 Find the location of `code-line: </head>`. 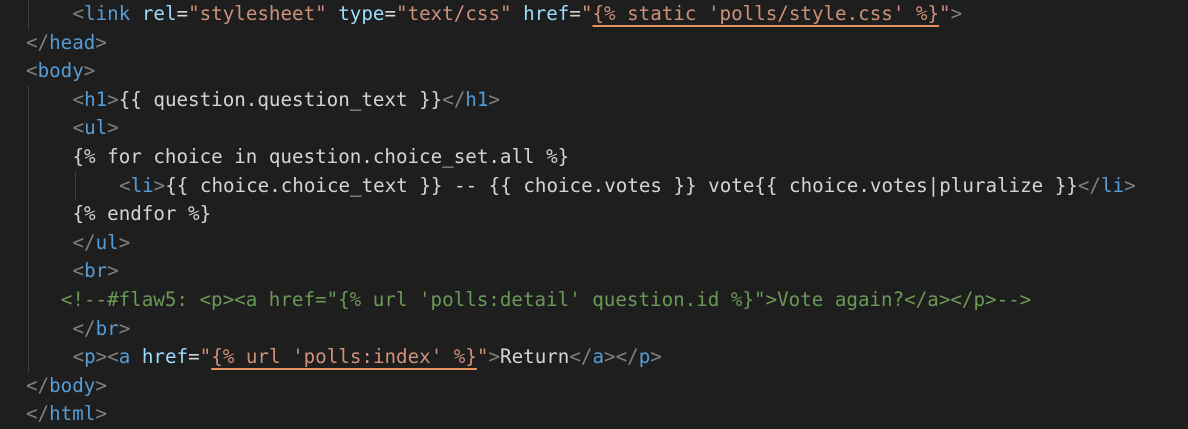

code-line: </head> is located at coordinates (66, 43).